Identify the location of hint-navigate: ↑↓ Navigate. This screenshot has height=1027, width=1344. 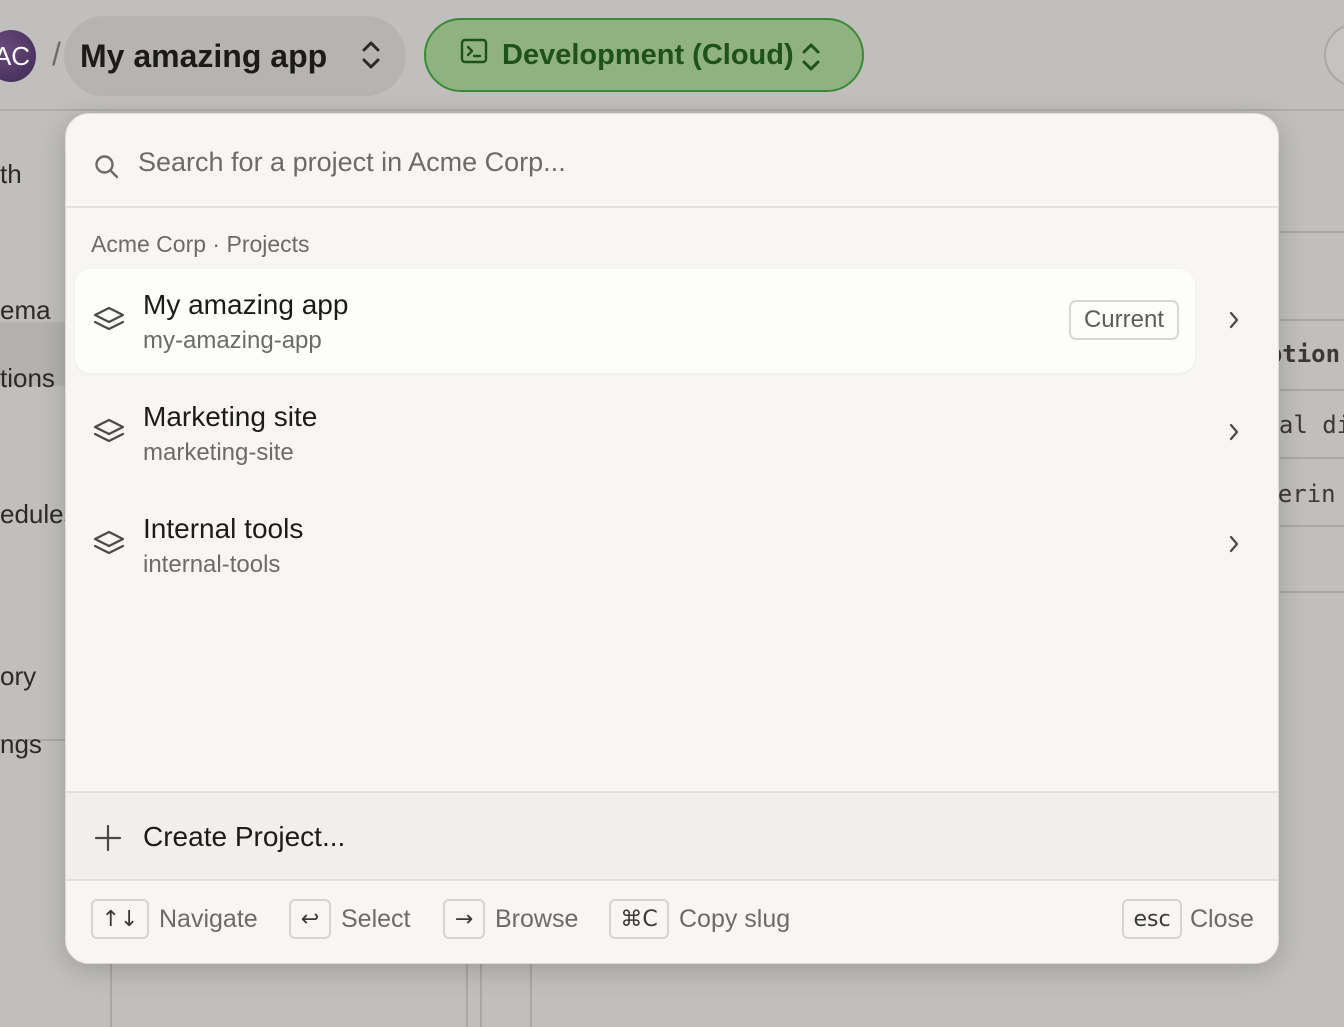
(174, 919).